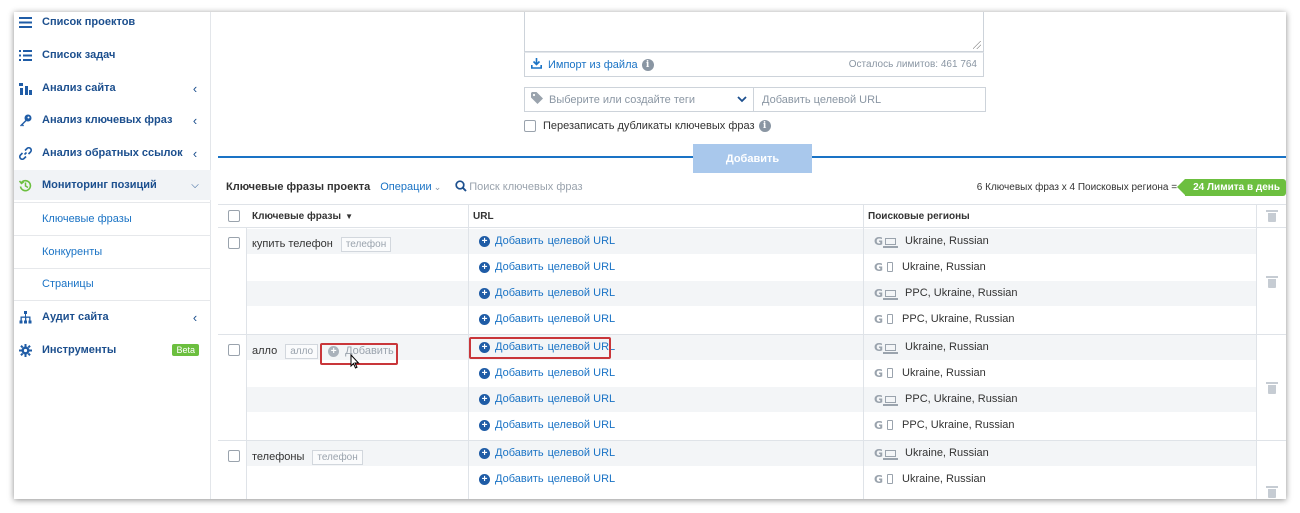 This screenshot has height=513, width=1300. Describe the element at coordinates (112, 88) in the screenshot. I see `sidebar-item-site-analysis: Анализ сайта ‹` at that location.